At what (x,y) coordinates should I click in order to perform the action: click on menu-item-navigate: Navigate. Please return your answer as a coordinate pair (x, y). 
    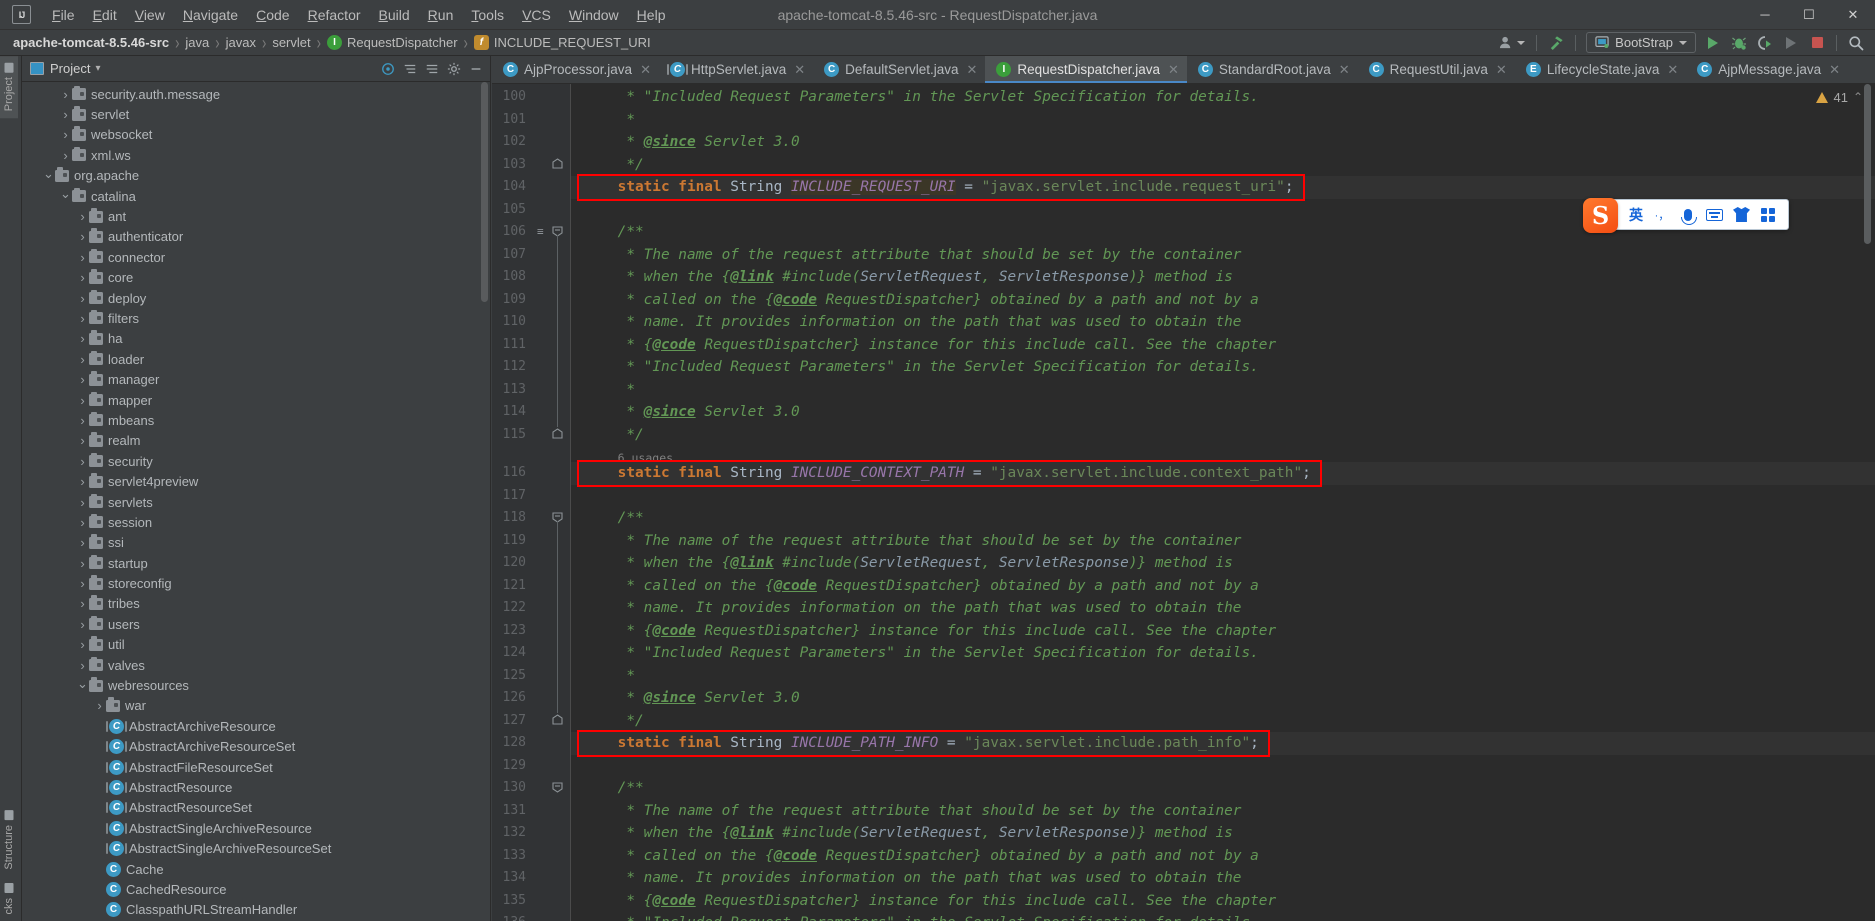
    Looking at the image, I should click on (210, 15).